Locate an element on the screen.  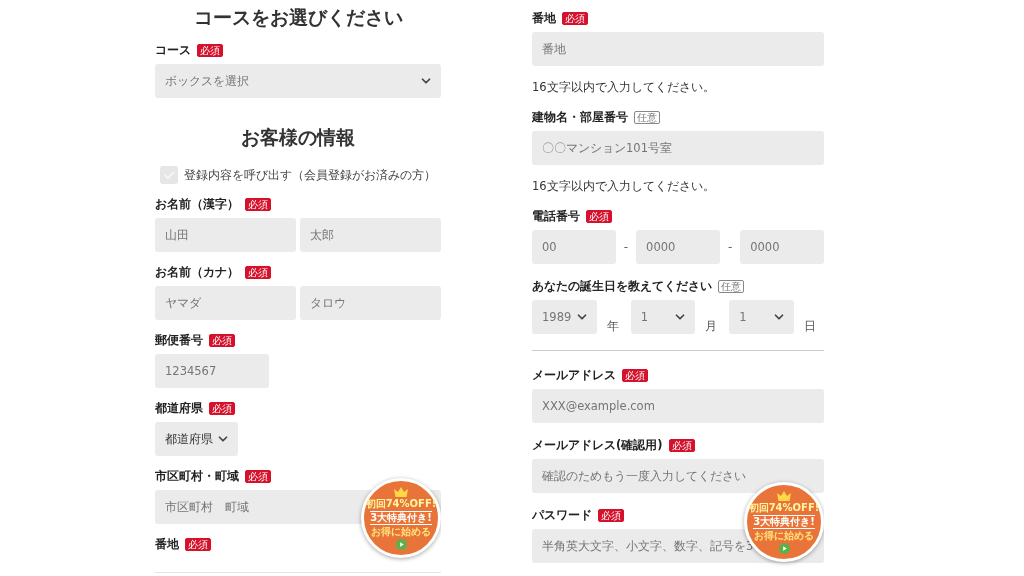
section-heading: コースをお選びください is located at coordinates (298, 17).